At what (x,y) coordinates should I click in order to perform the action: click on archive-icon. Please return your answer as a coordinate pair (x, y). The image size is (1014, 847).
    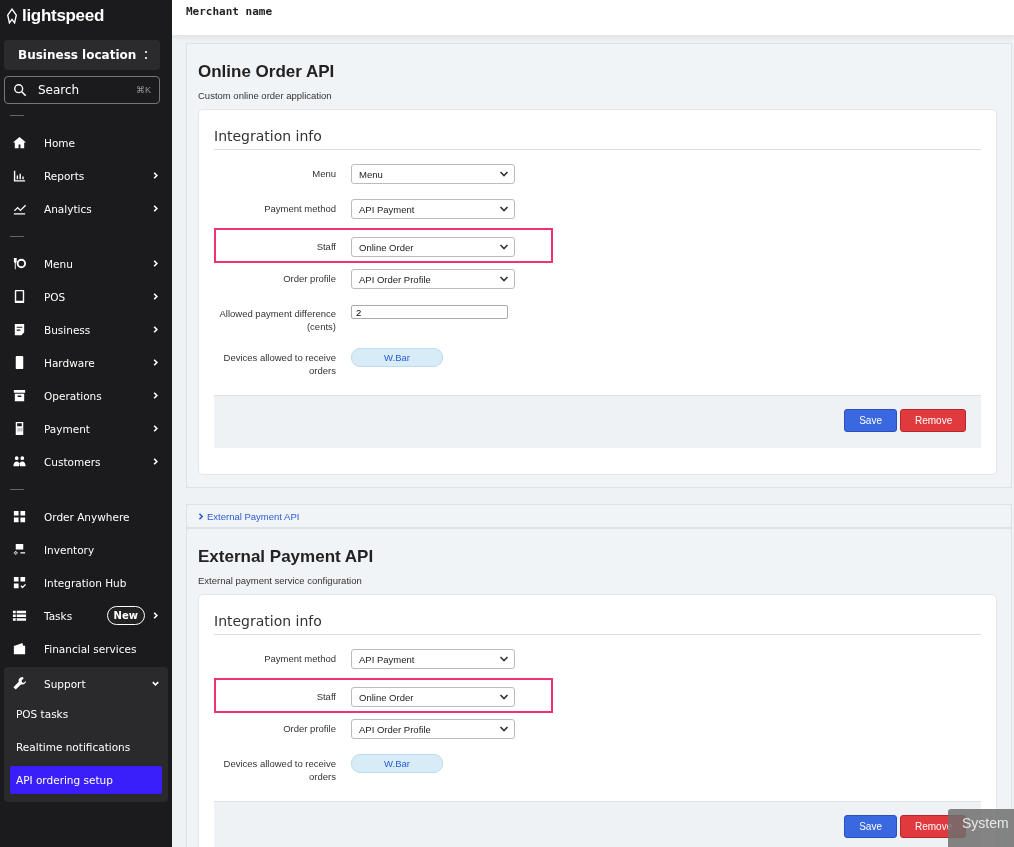
    Looking at the image, I should click on (19, 395).